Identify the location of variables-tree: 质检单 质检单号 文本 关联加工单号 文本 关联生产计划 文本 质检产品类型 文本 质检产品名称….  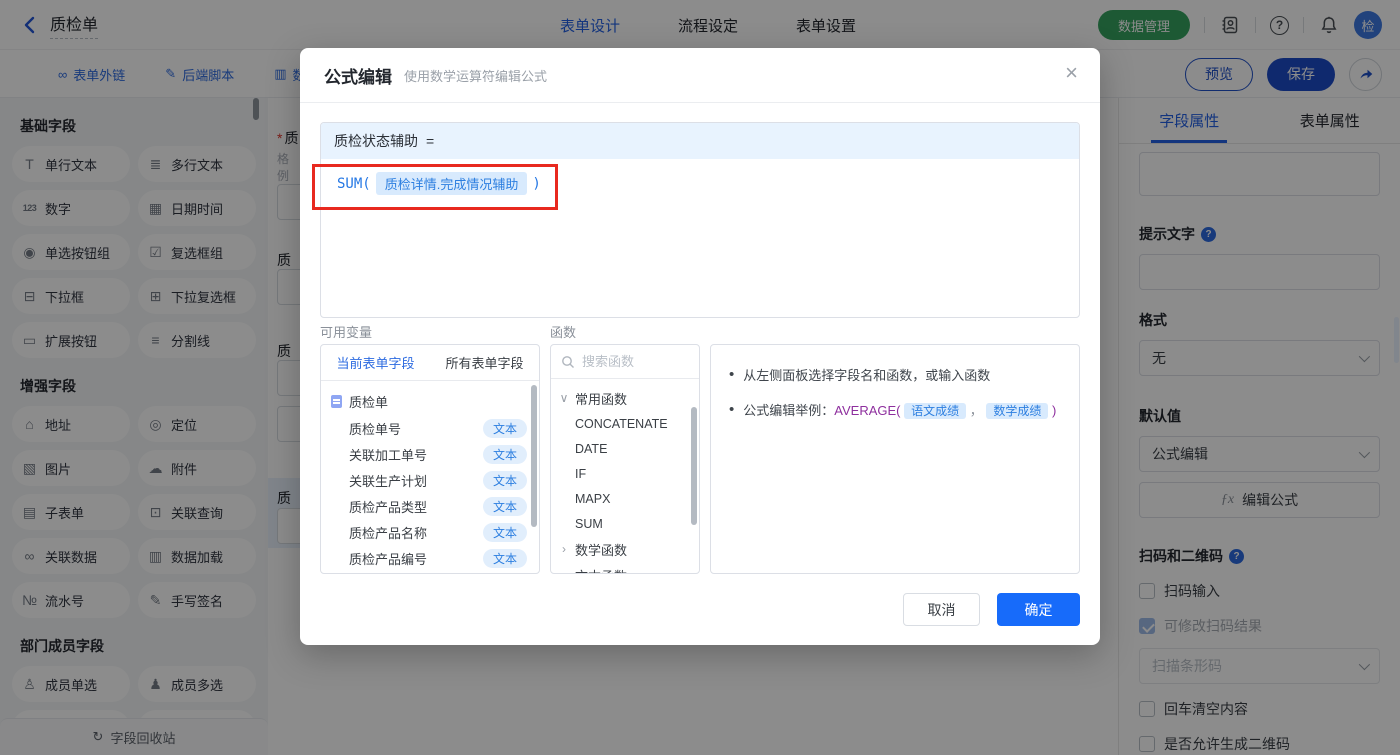
(430, 477).